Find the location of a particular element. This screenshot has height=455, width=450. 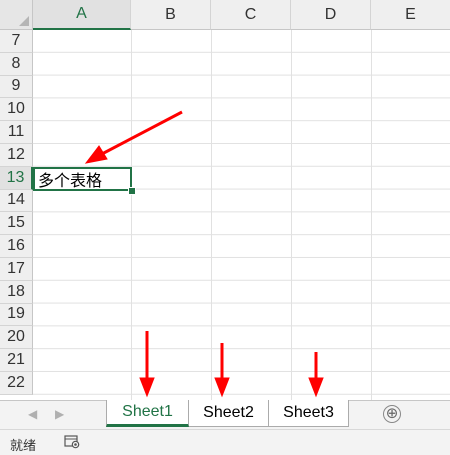

tab-sheet2: Sheet2 is located at coordinates (229, 413).